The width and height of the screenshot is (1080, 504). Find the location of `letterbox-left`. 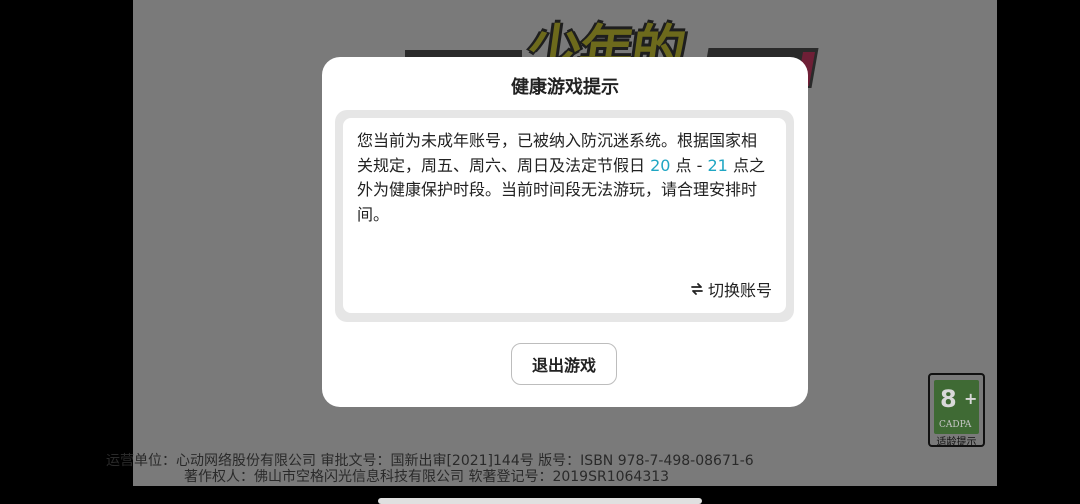

letterbox-left is located at coordinates (66, 243).